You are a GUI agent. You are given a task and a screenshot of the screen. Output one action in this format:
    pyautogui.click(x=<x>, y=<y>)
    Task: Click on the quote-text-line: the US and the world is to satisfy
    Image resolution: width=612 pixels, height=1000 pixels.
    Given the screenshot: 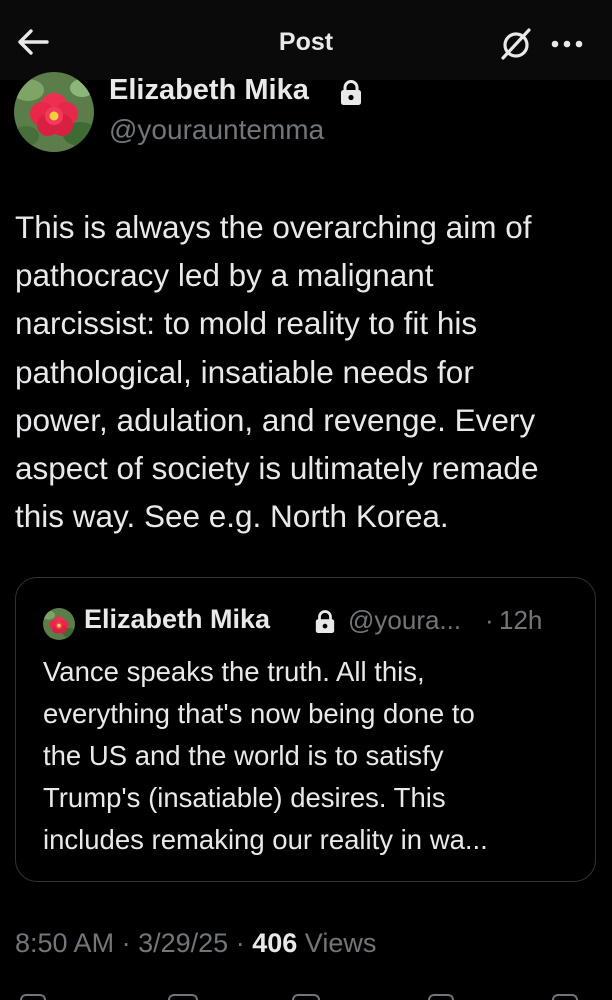 What is the action you would take?
    pyautogui.click(x=243, y=755)
    